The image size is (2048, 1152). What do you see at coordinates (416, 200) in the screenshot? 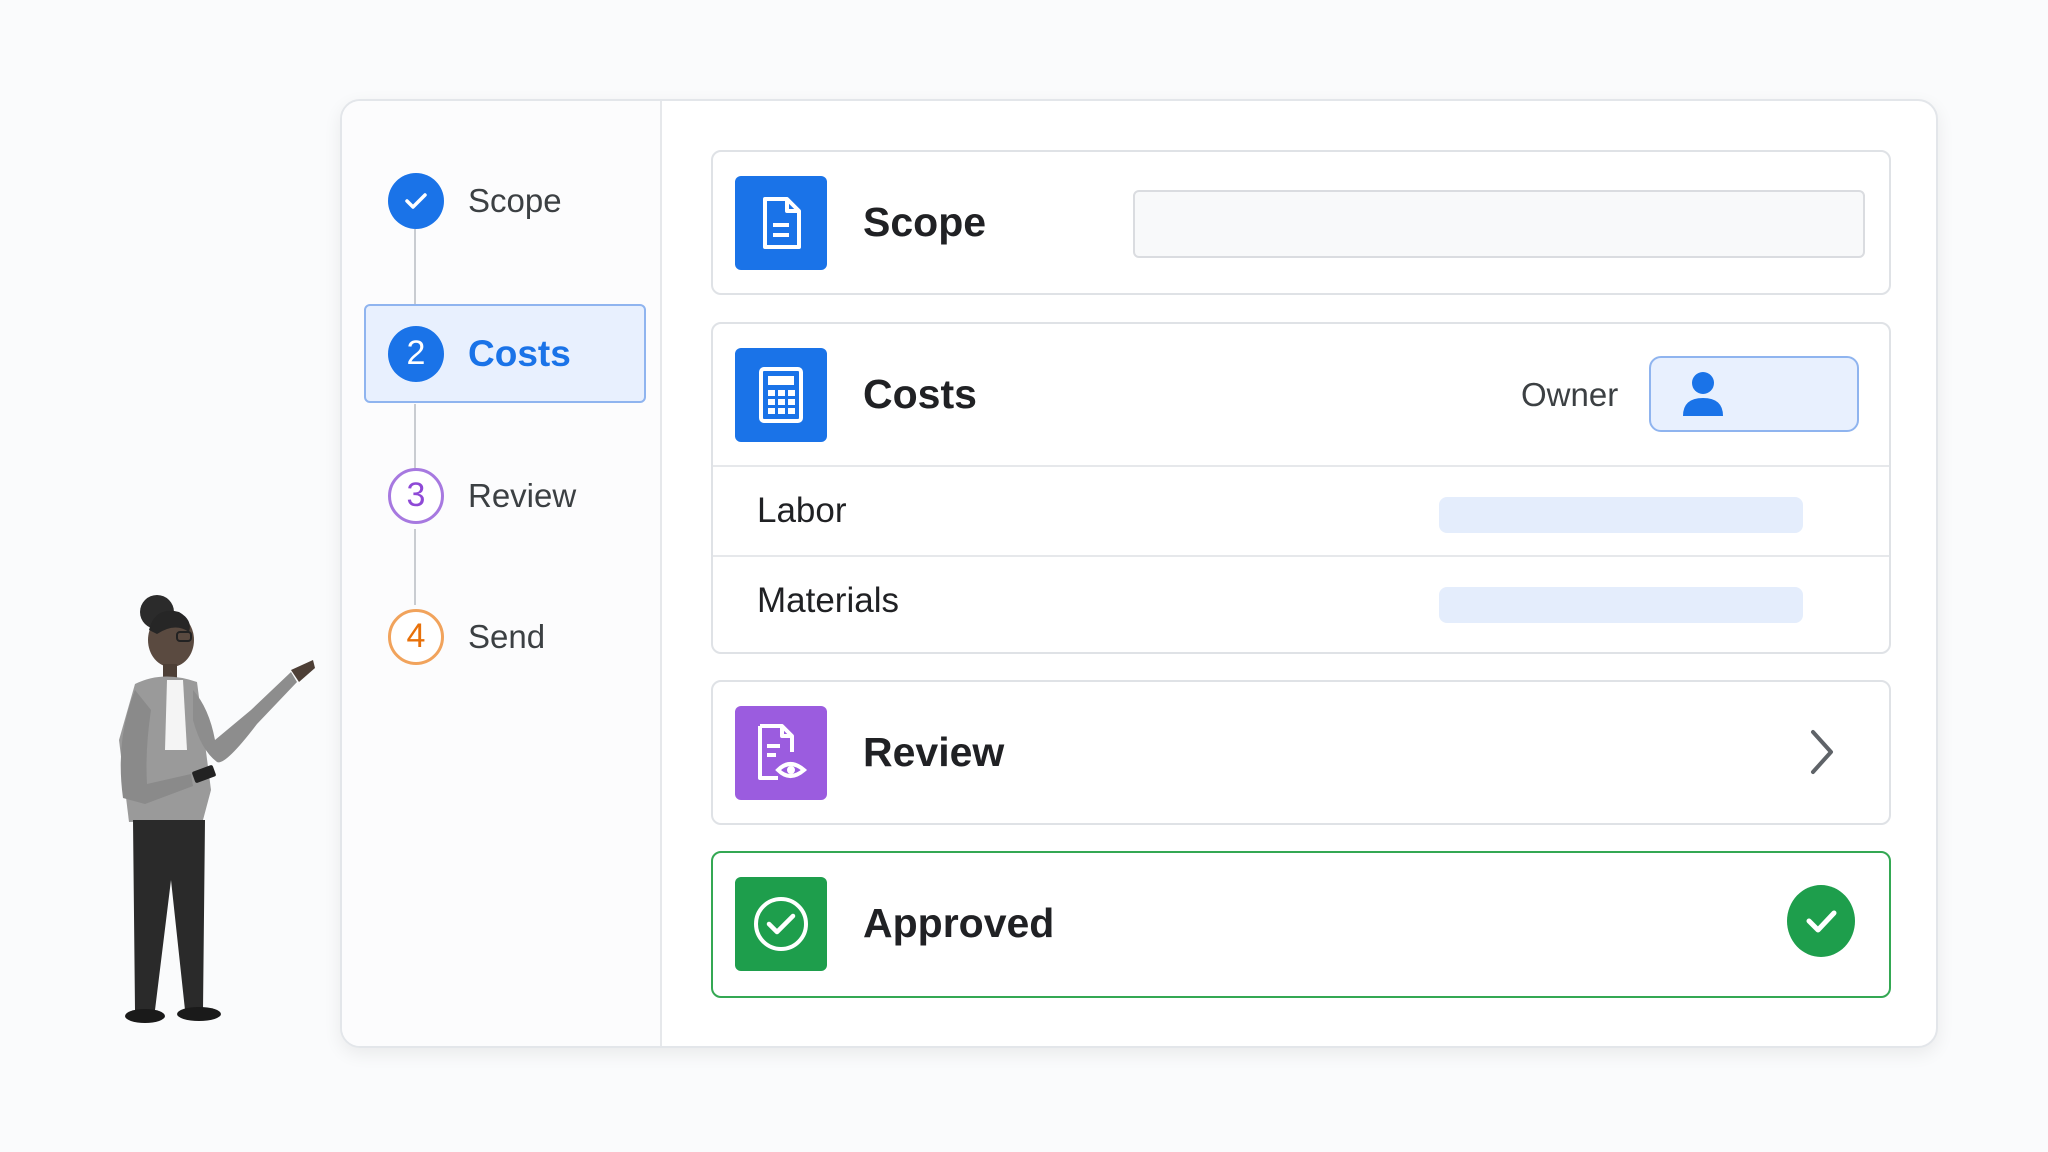
I see `check-icon` at bounding box center [416, 200].